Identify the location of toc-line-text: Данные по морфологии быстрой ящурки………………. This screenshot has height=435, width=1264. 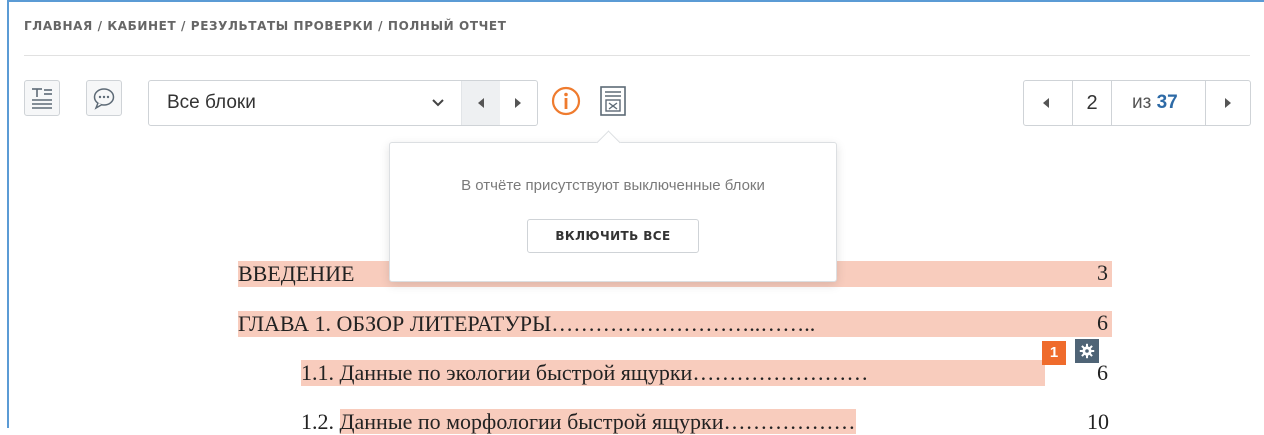
(597, 421).